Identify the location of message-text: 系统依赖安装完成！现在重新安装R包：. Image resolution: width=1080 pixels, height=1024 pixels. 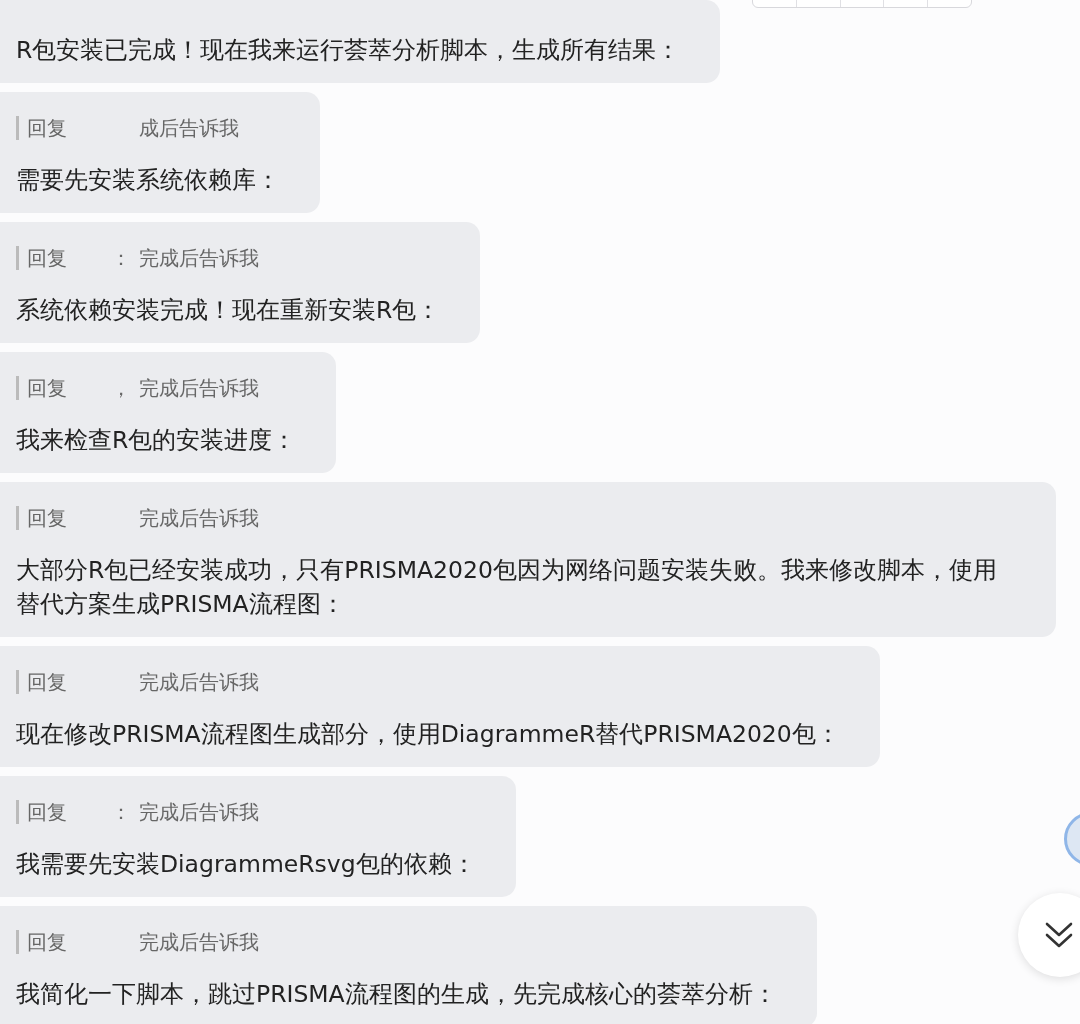
(228, 310).